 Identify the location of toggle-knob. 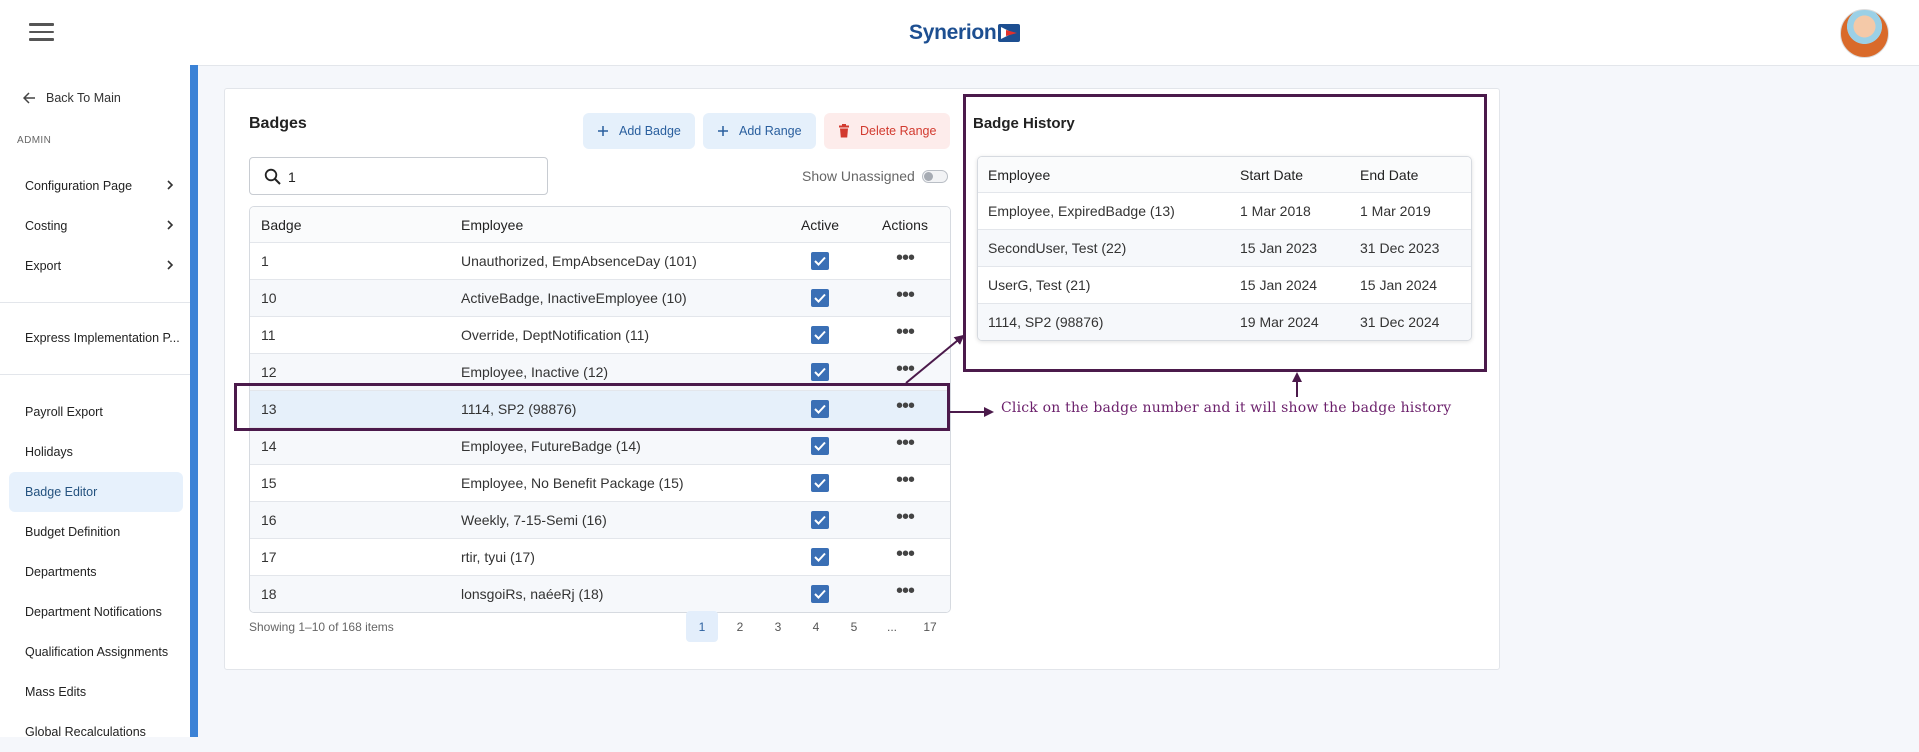
(928, 176).